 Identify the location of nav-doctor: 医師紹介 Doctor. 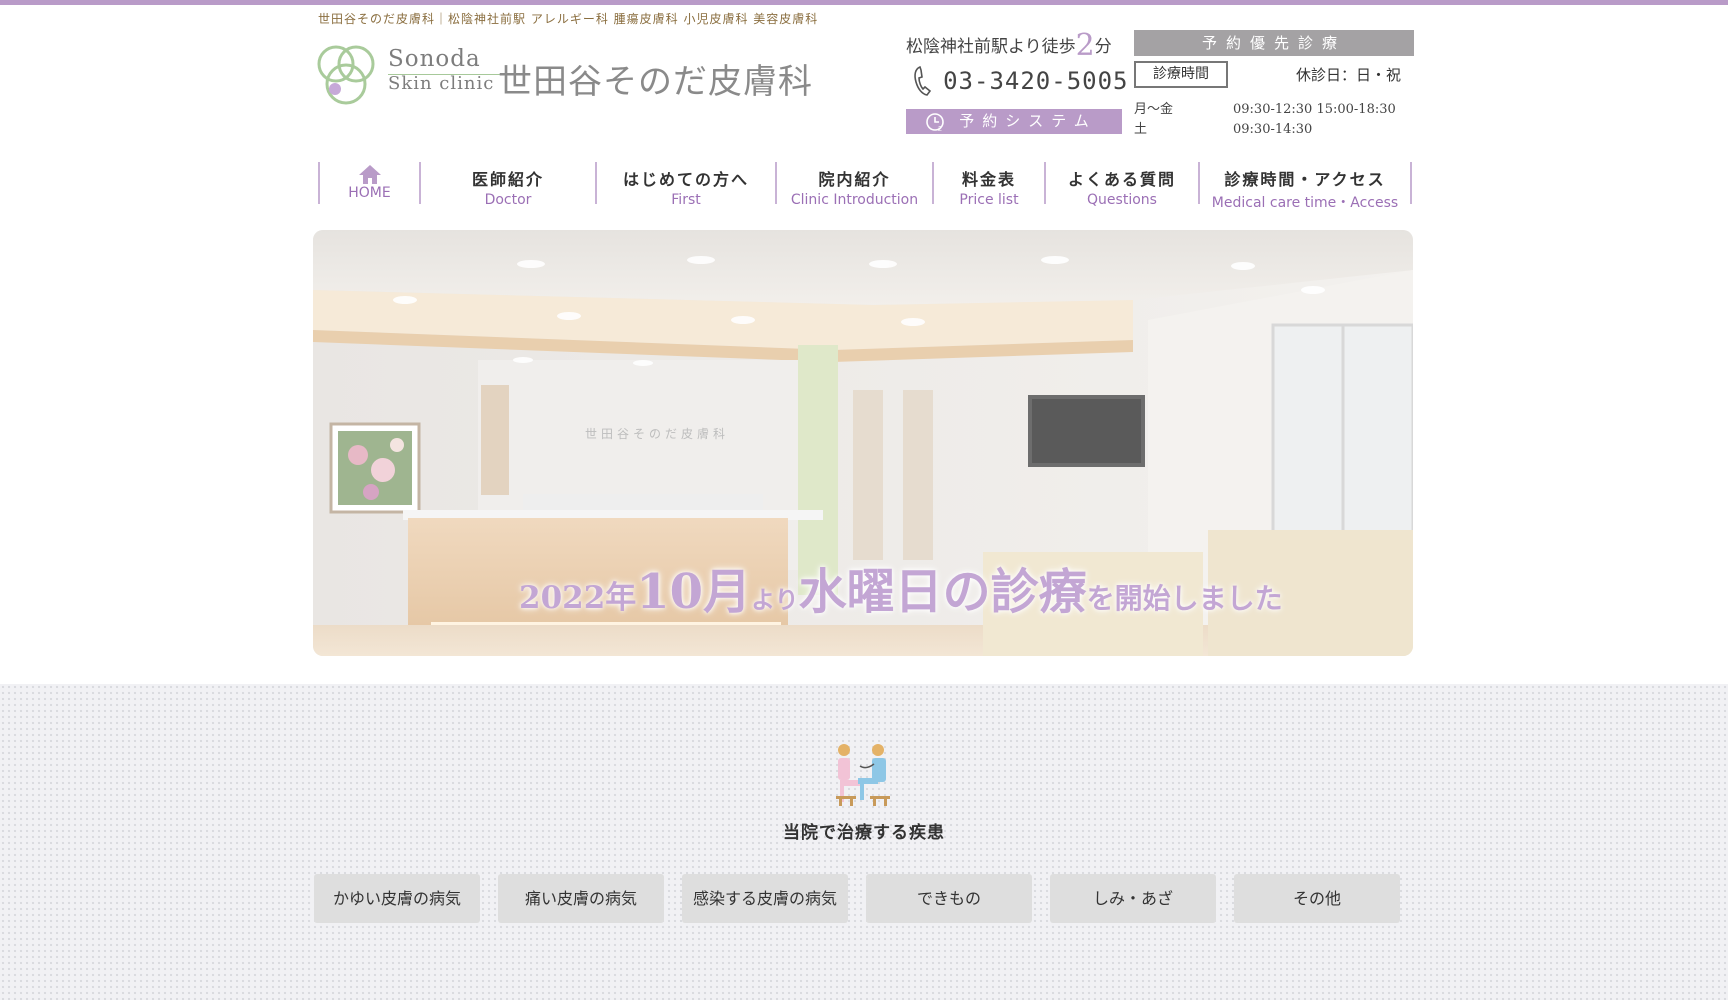
(509, 185).